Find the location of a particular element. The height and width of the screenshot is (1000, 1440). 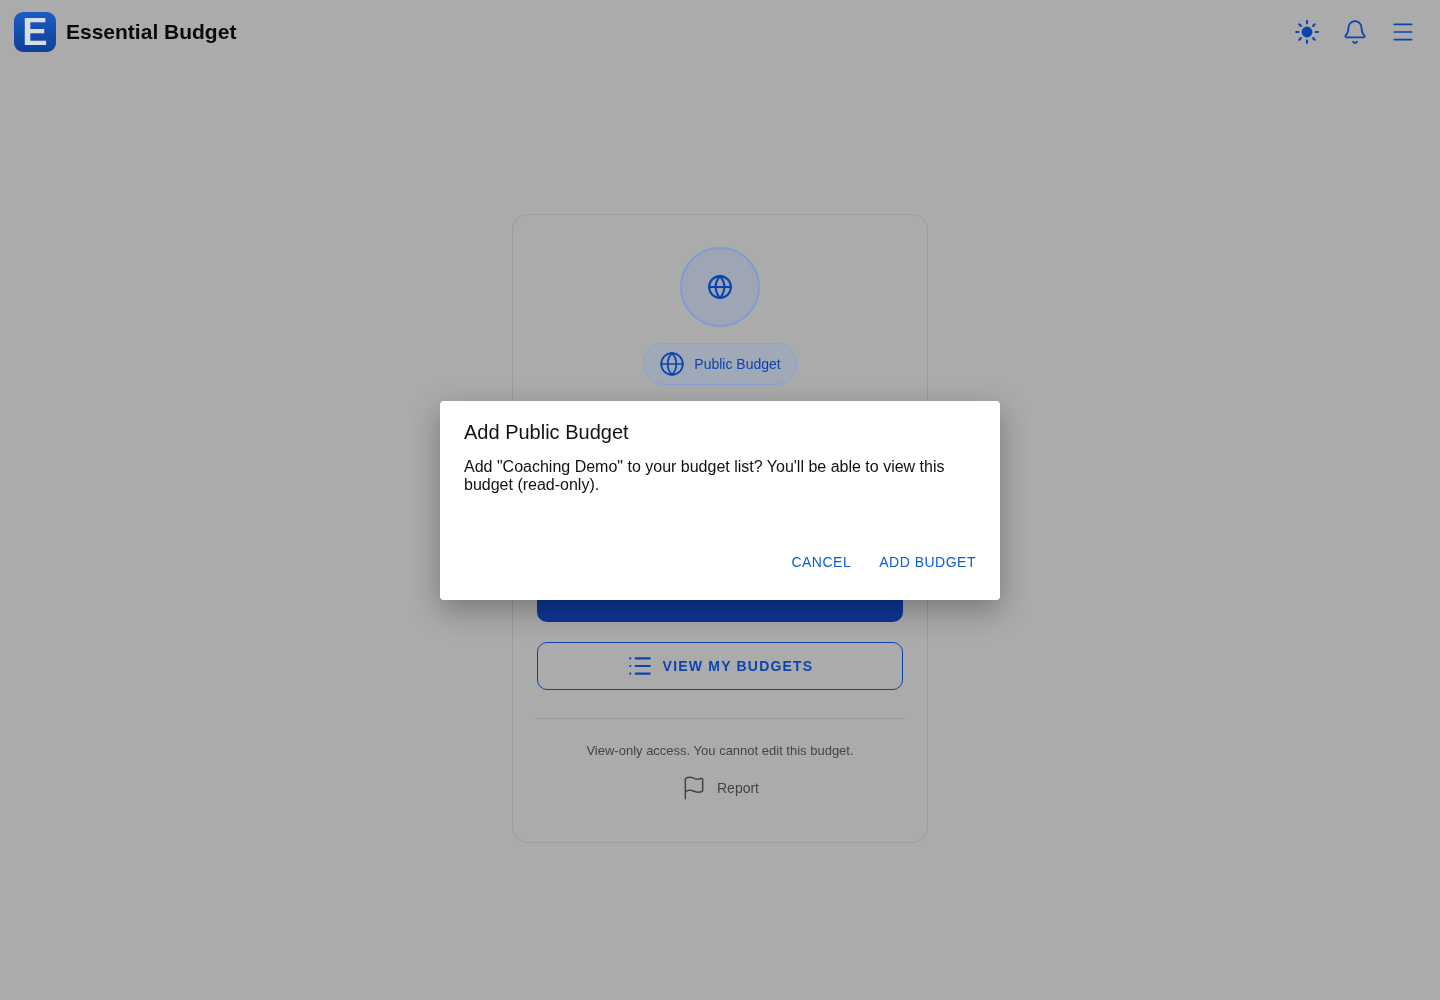

app-title: Essential Budget is located at coordinates (151, 32).